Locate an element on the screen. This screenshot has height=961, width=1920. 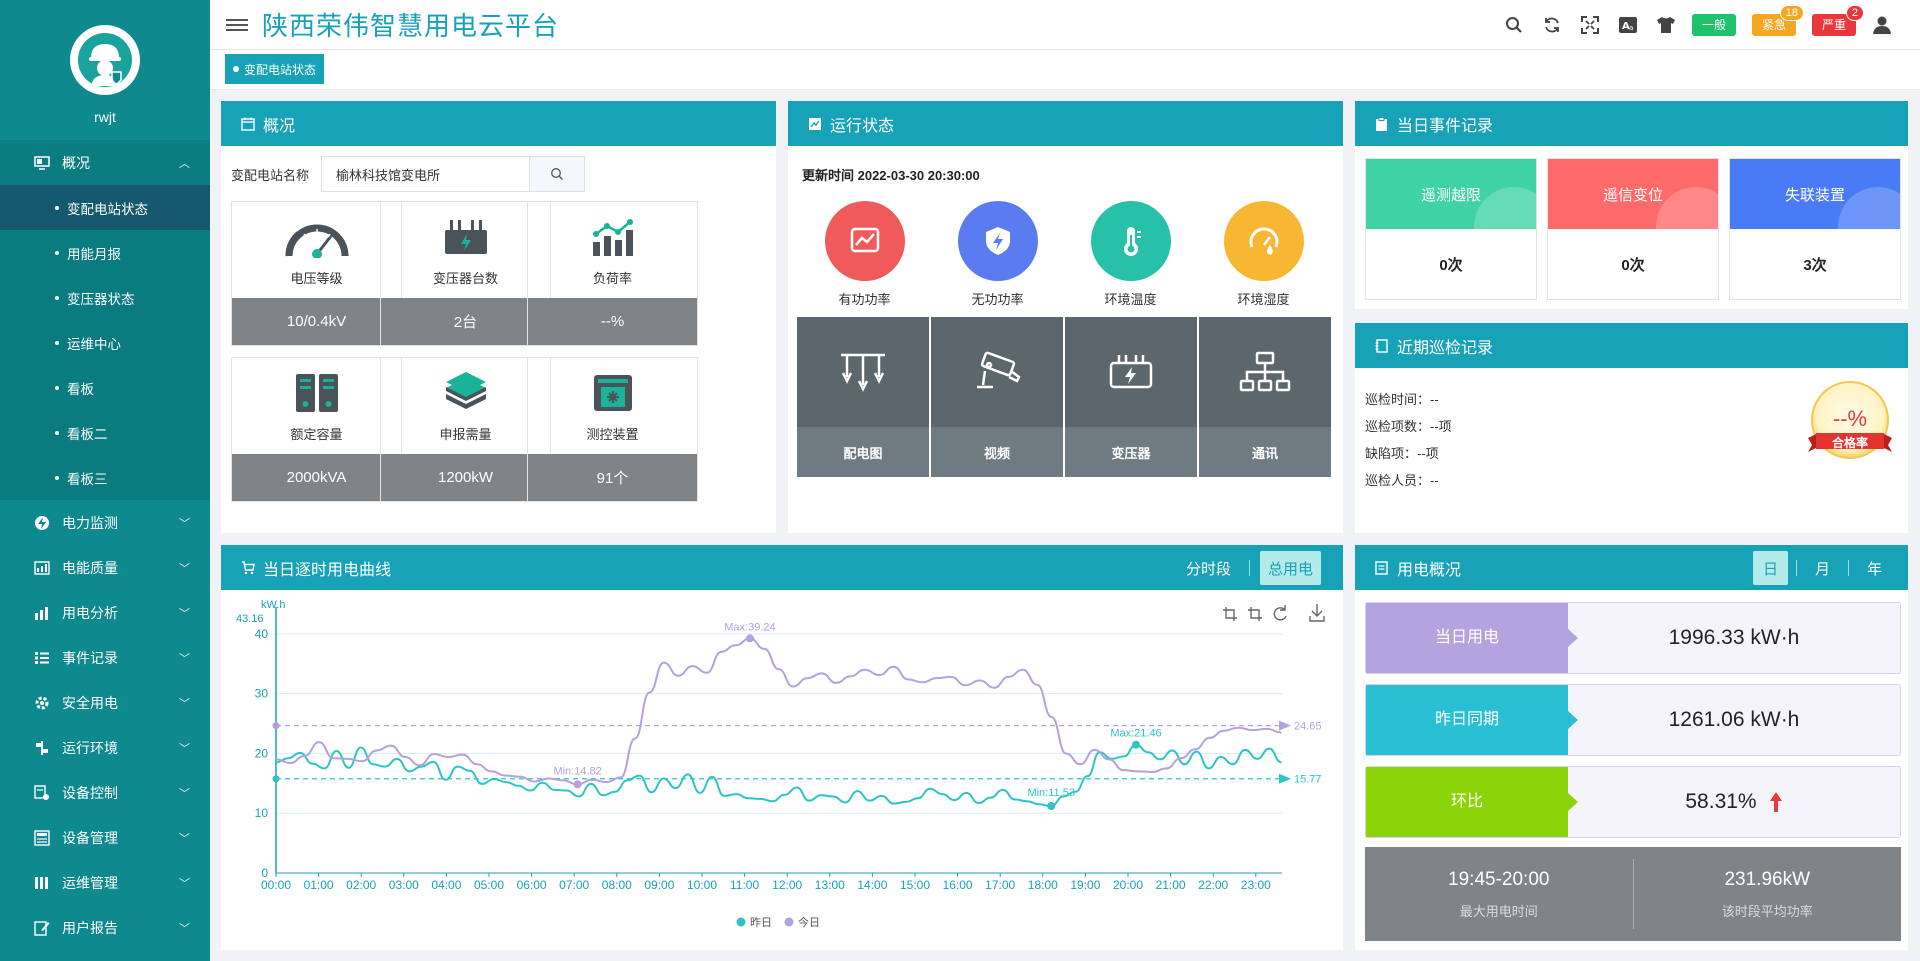
device-manage-icon is located at coordinates (42, 838).